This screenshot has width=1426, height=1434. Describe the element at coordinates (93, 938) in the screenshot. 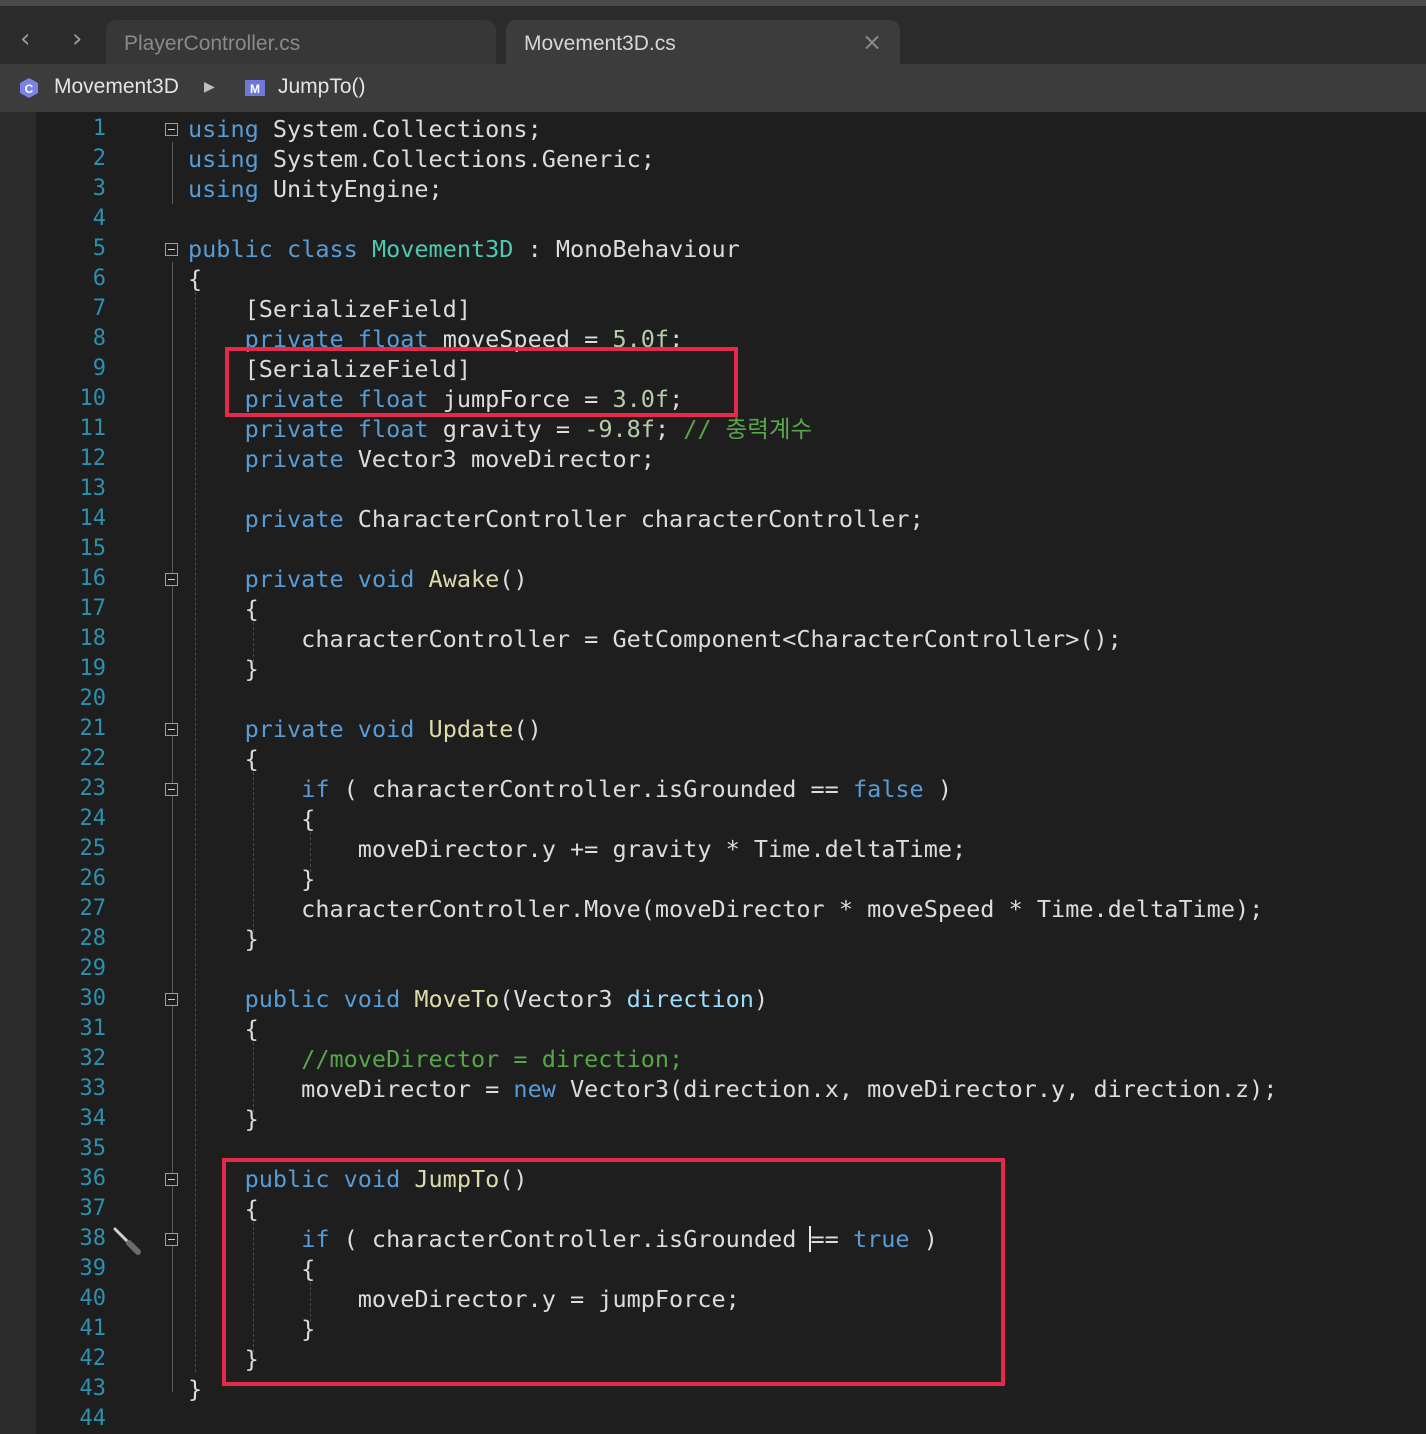

I see `line-number: 28` at that location.